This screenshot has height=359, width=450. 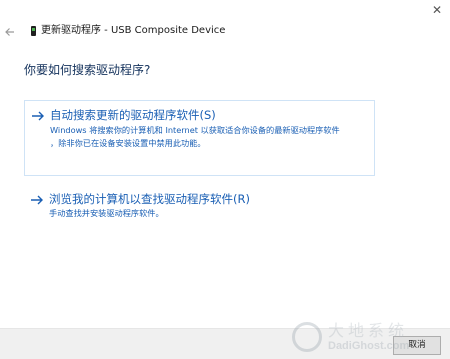 I want to click on dialog-footer: 取消, so click(x=225, y=343).